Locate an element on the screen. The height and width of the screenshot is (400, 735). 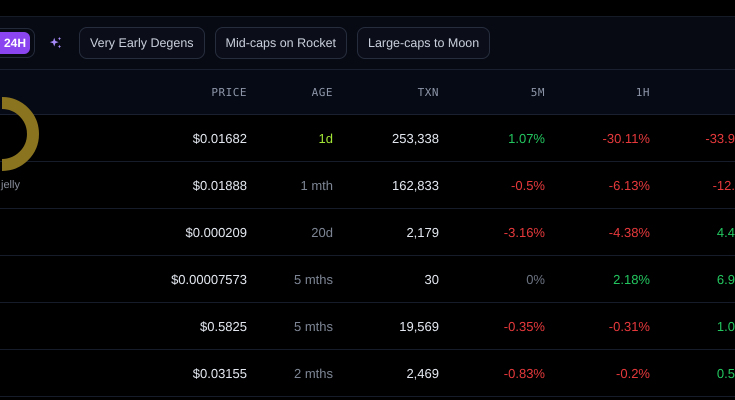
change-cell-text: -0.2% is located at coordinates (632, 373).